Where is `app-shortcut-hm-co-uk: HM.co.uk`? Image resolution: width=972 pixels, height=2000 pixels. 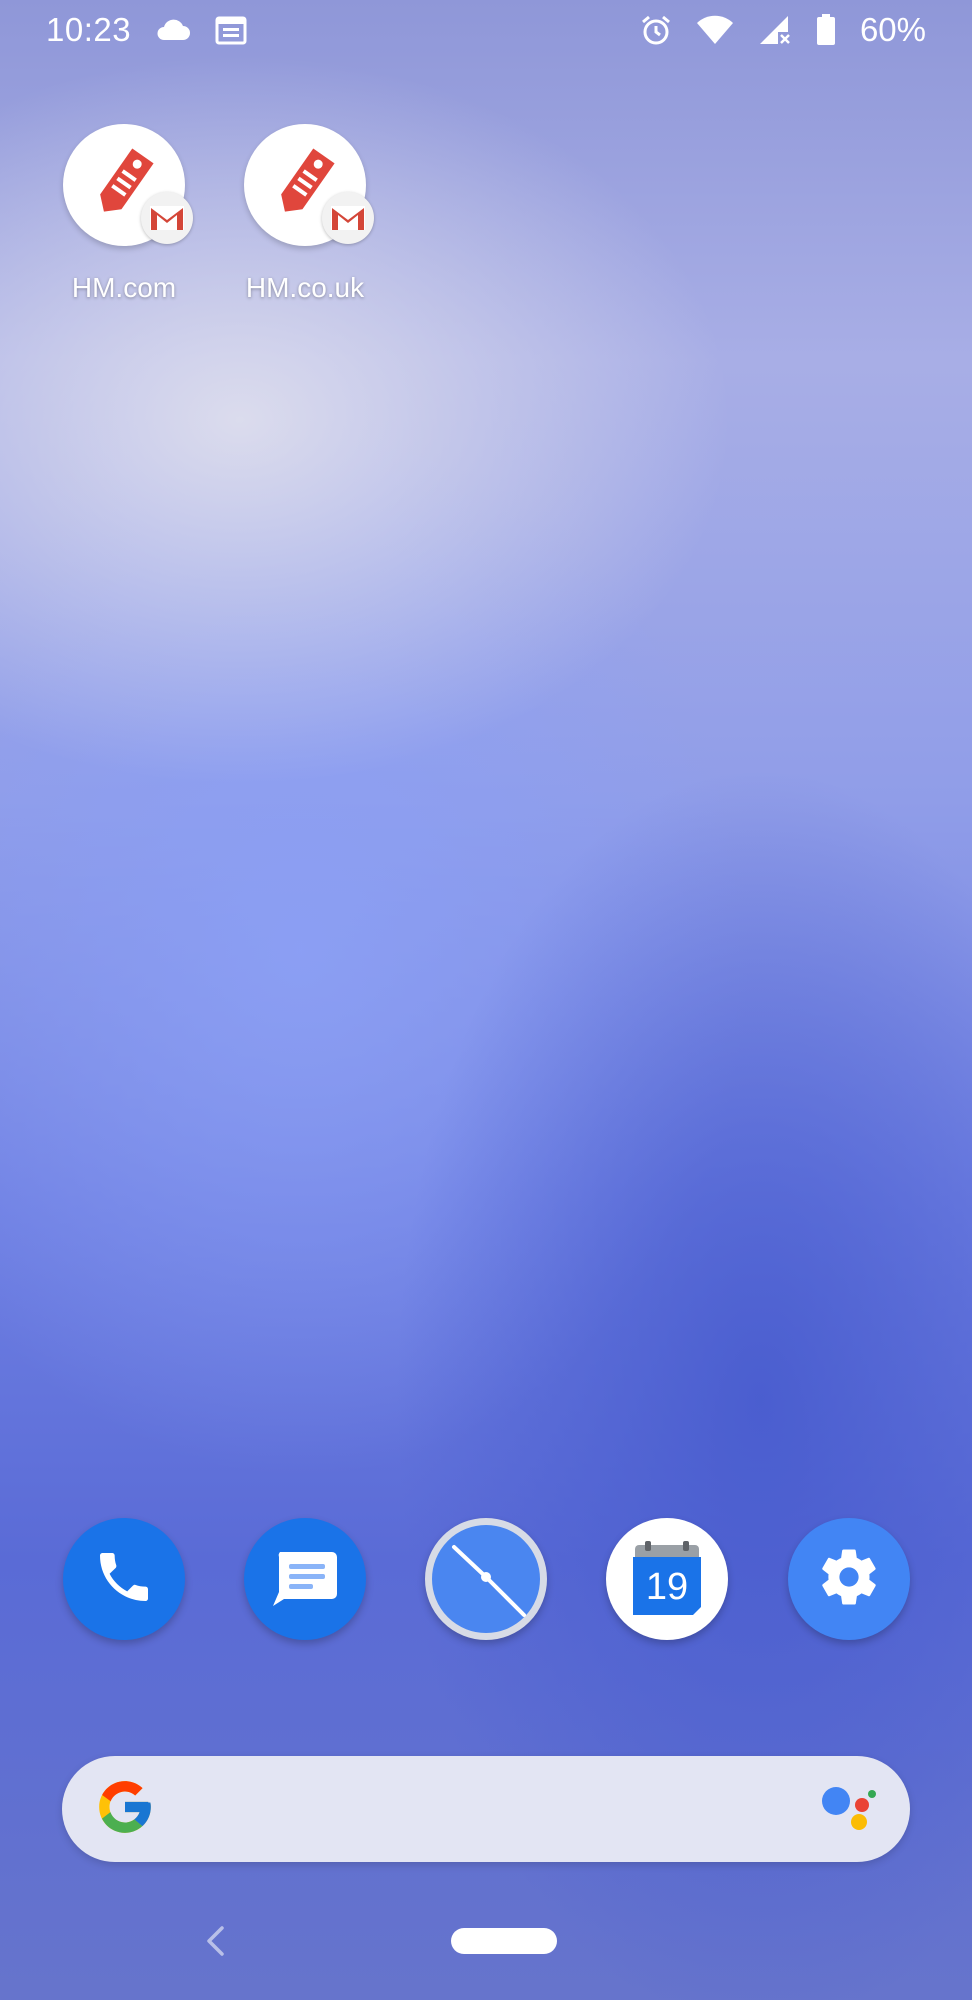
app-shortcut-hm-co-uk: HM.co.uk is located at coordinates (305, 214).